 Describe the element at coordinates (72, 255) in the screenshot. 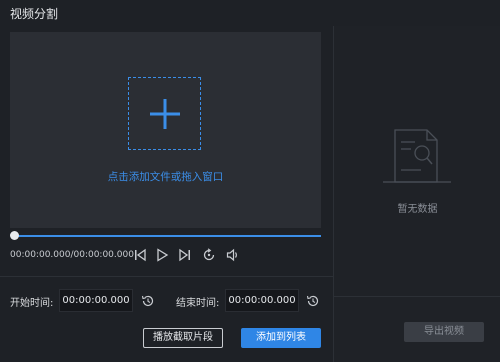

I see `timecode: 00:00:00.000/00:00:00.000` at that location.